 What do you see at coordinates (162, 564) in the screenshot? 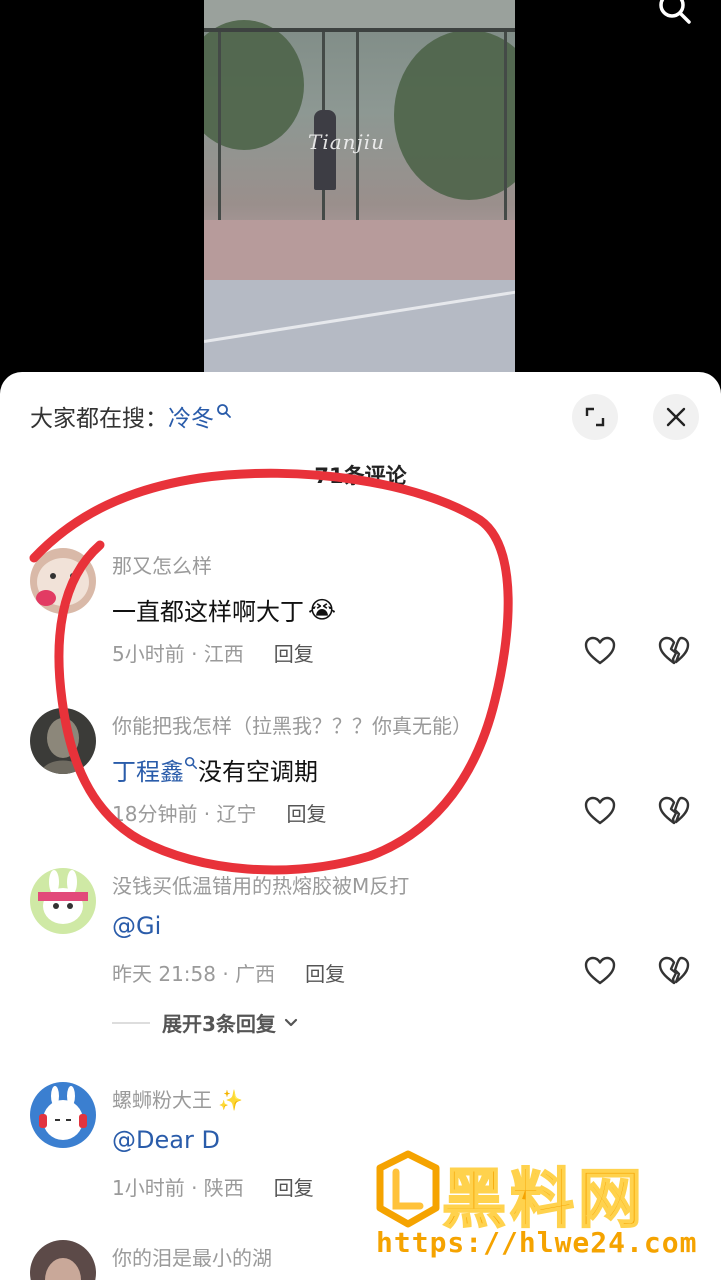
I see `comment-author: 那又怎么样` at bounding box center [162, 564].